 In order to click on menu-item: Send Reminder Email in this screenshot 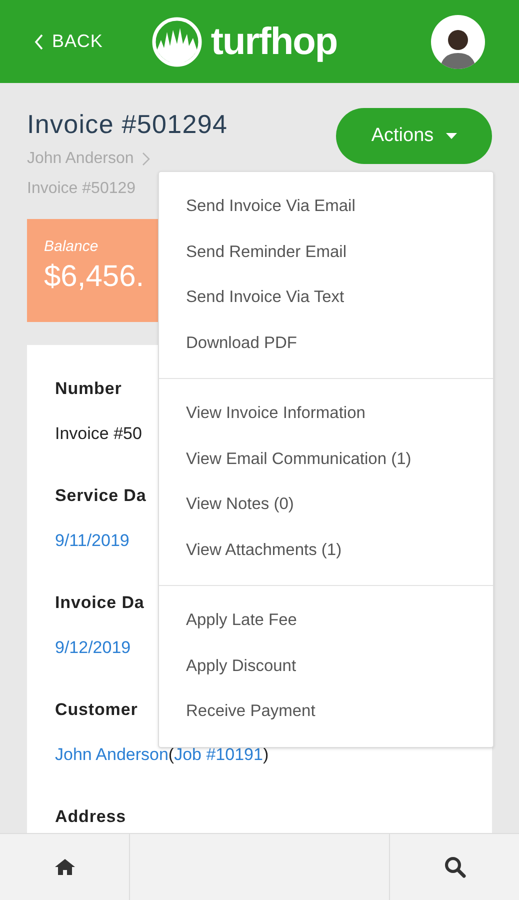, I will do `click(326, 252)`.